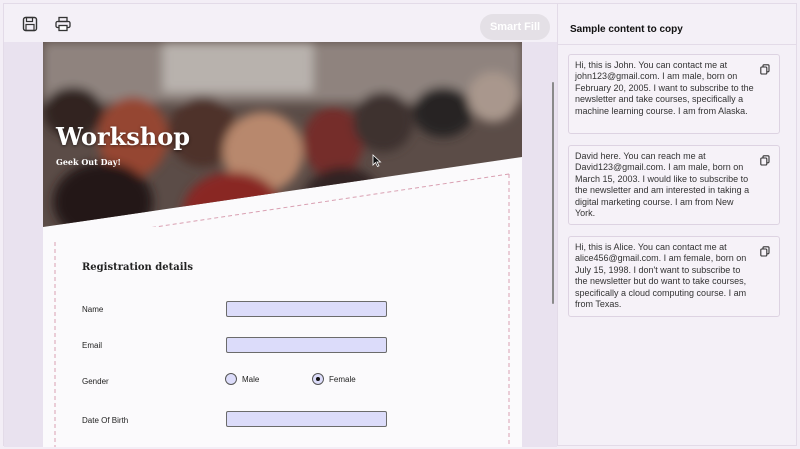 The width and height of the screenshot is (800, 449). What do you see at coordinates (677, 44) in the screenshot?
I see `divider` at bounding box center [677, 44].